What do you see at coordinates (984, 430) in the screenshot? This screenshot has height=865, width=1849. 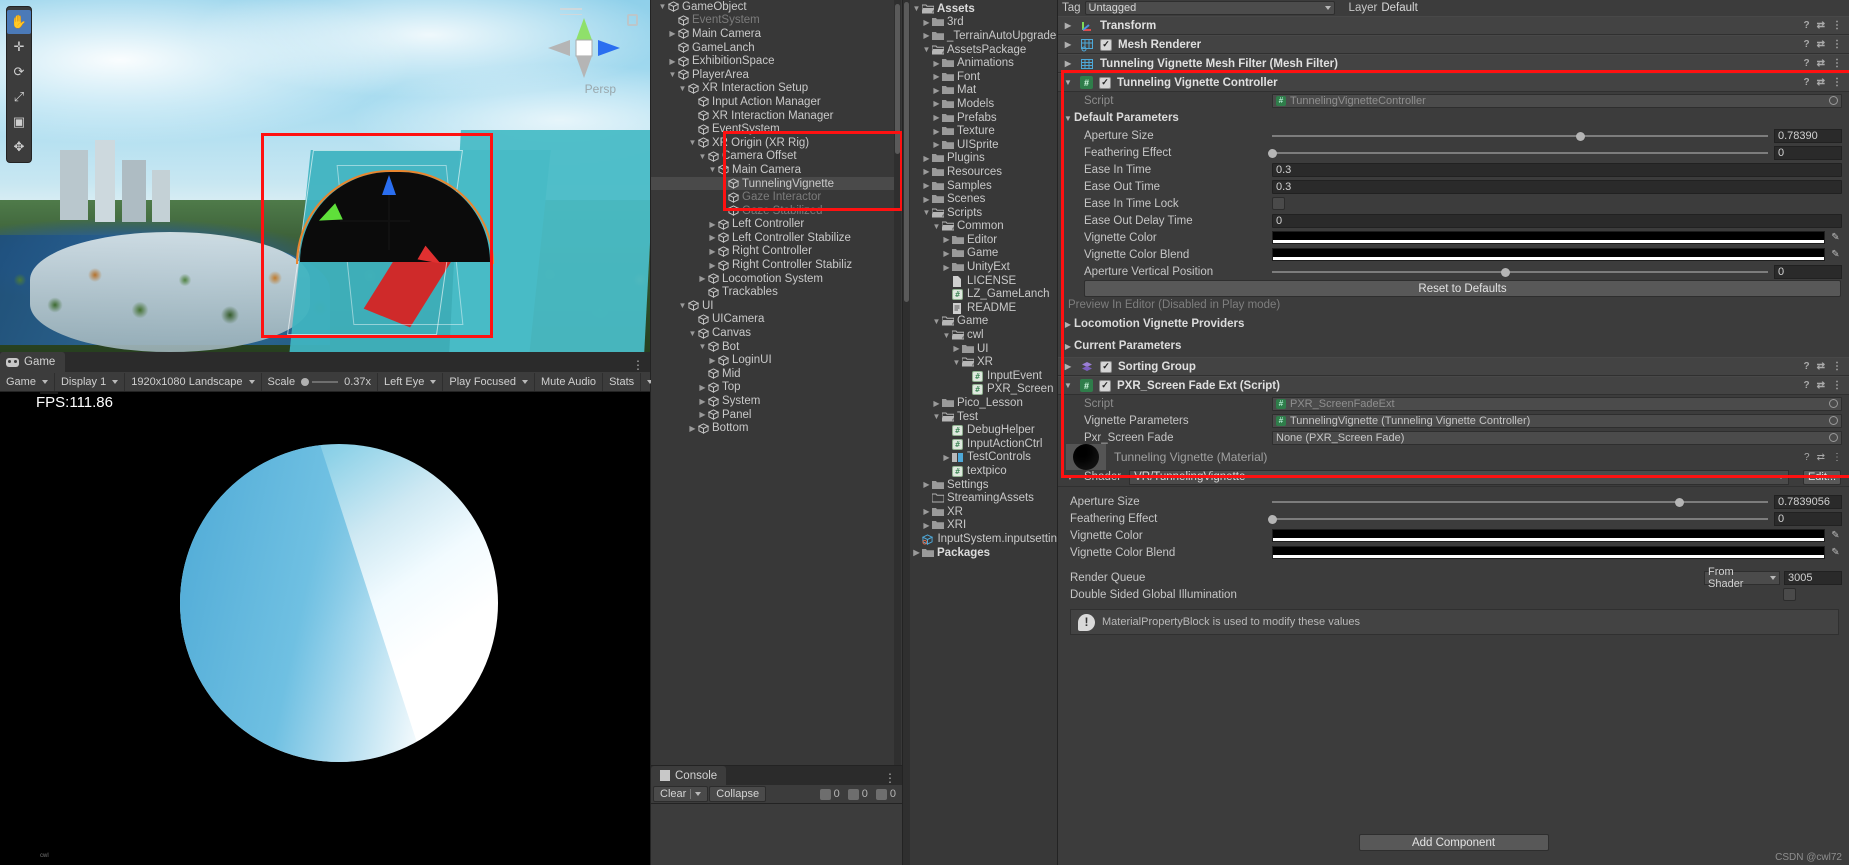 I see `project-item: # DebugHelper` at bounding box center [984, 430].